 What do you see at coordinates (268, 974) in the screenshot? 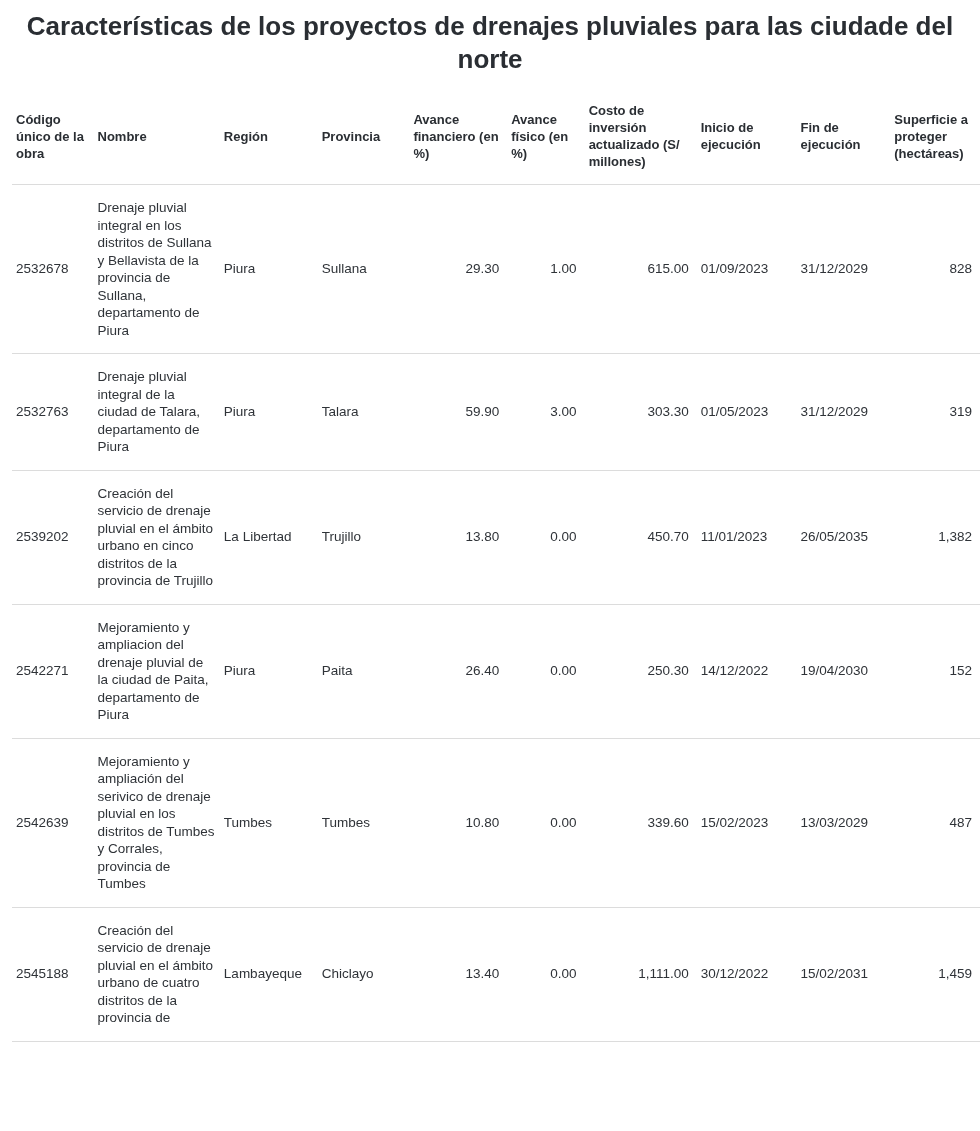
I see `table-cell: Lambayeque` at bounding box center [268, 974].